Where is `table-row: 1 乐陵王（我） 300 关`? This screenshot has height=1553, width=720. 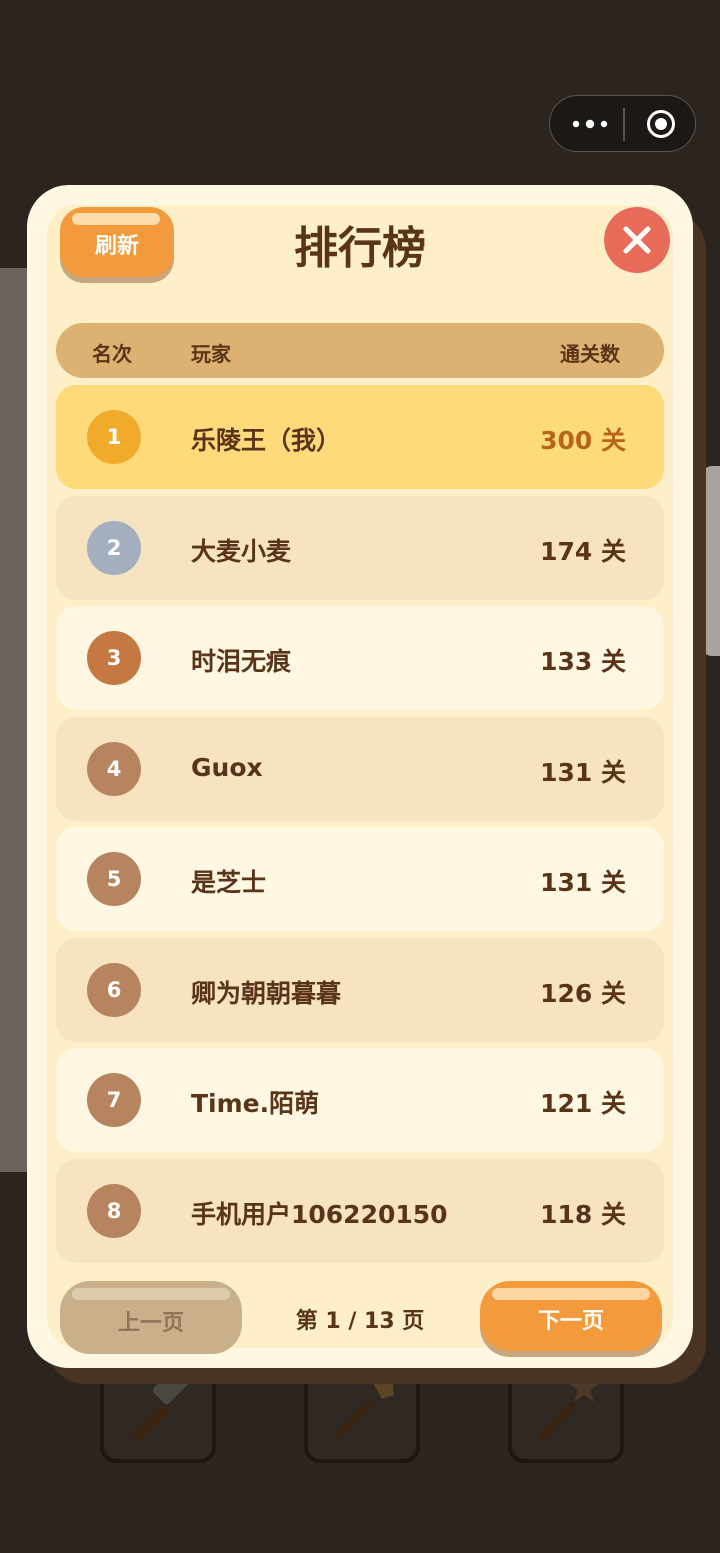
table-row: 1 乐陵王（我） 300 关 is located at coordinates (360, 437).